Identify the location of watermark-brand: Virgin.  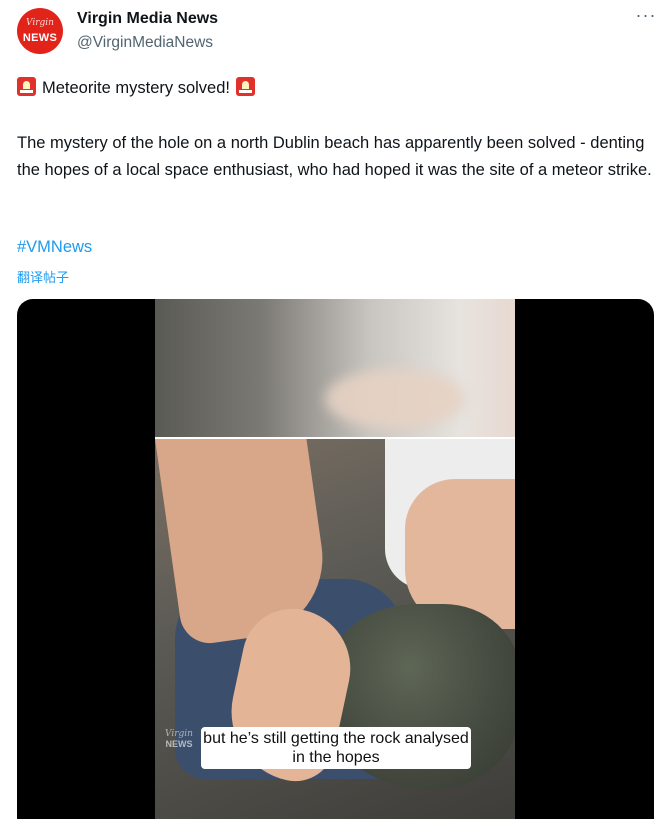
(179, 734).